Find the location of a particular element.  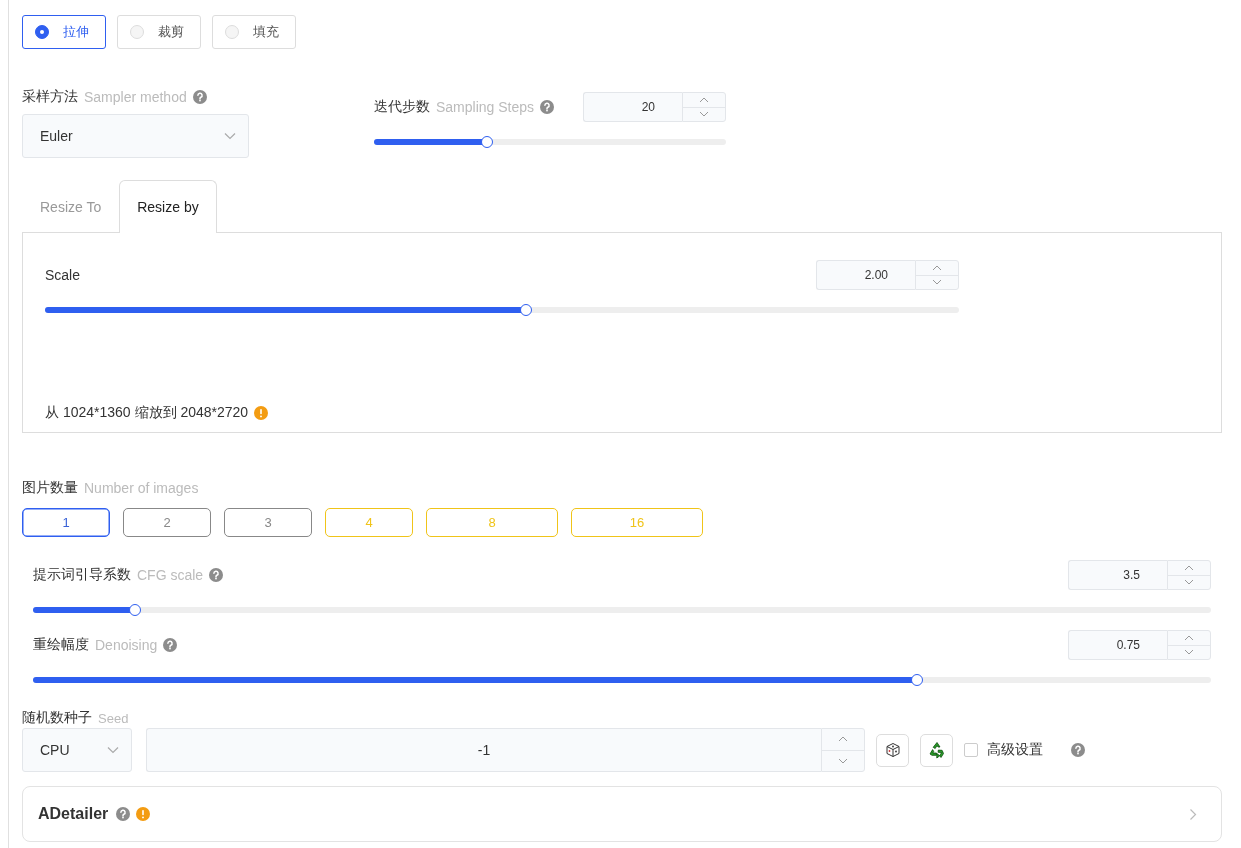

field-label: 重绘幅度 is located at coordinates (61, 645).